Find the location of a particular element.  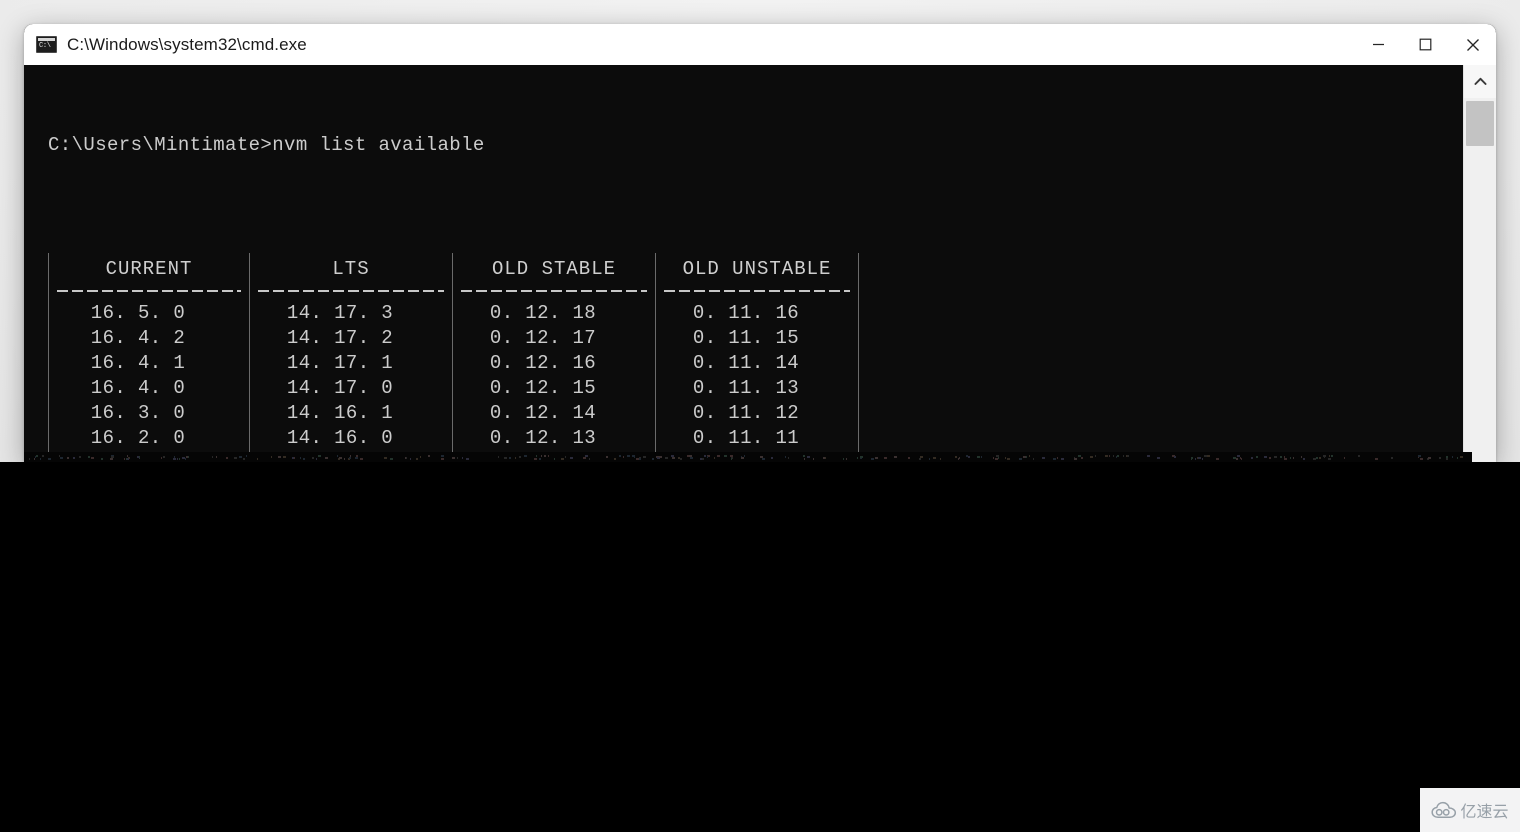

table-row: 16. 2. 0 14. 16. 0 0. 12. 13 0. 11. 11 is located at coordinates (453, 438).